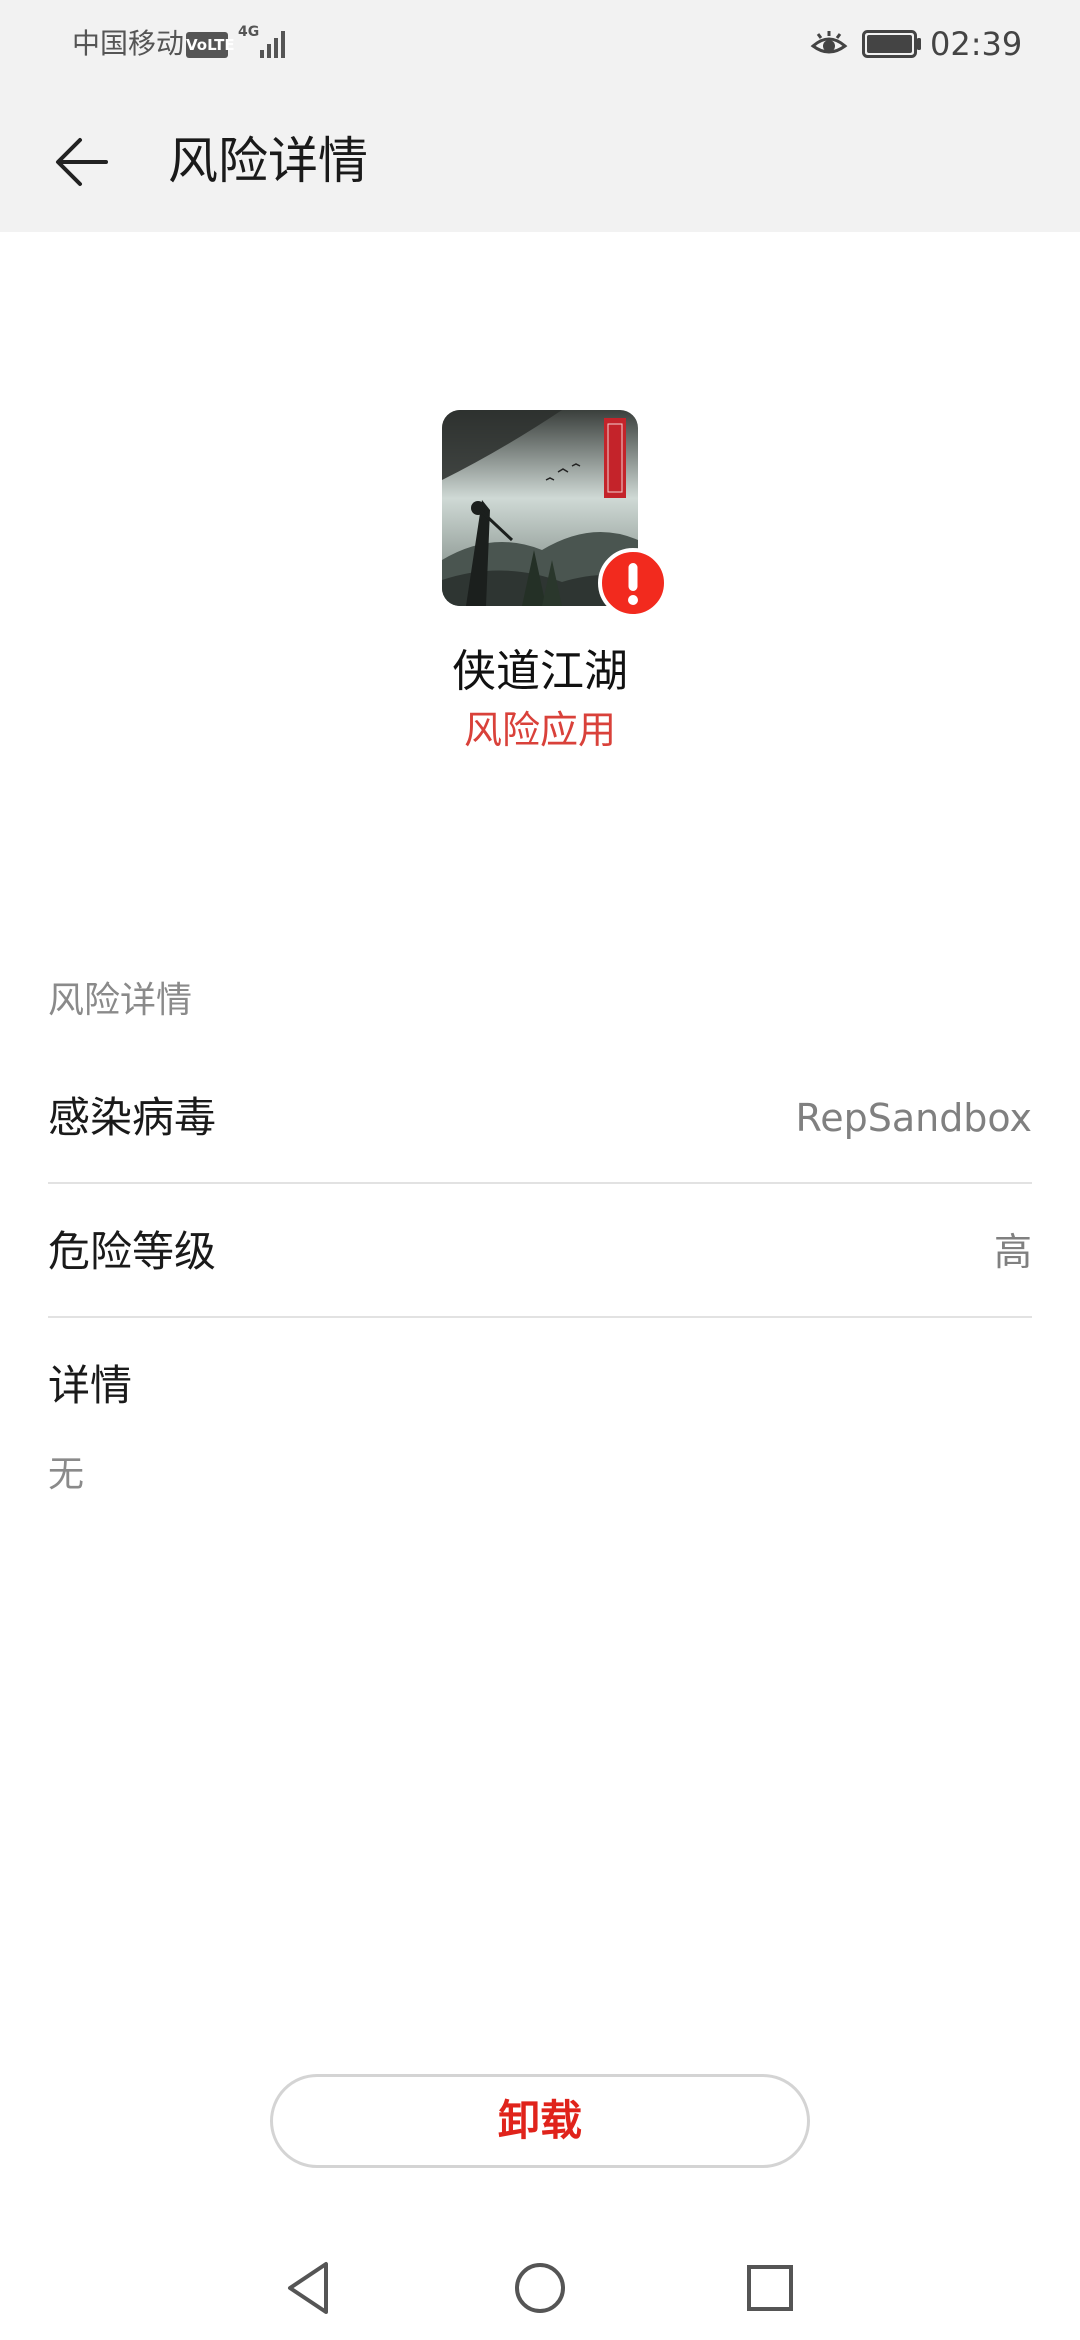 The width and height of the screenshot is (1080, 2340). Describe the element at coordinates (210, 45) in the screenshot. I see `volte-badge: VoLTE` at that location.